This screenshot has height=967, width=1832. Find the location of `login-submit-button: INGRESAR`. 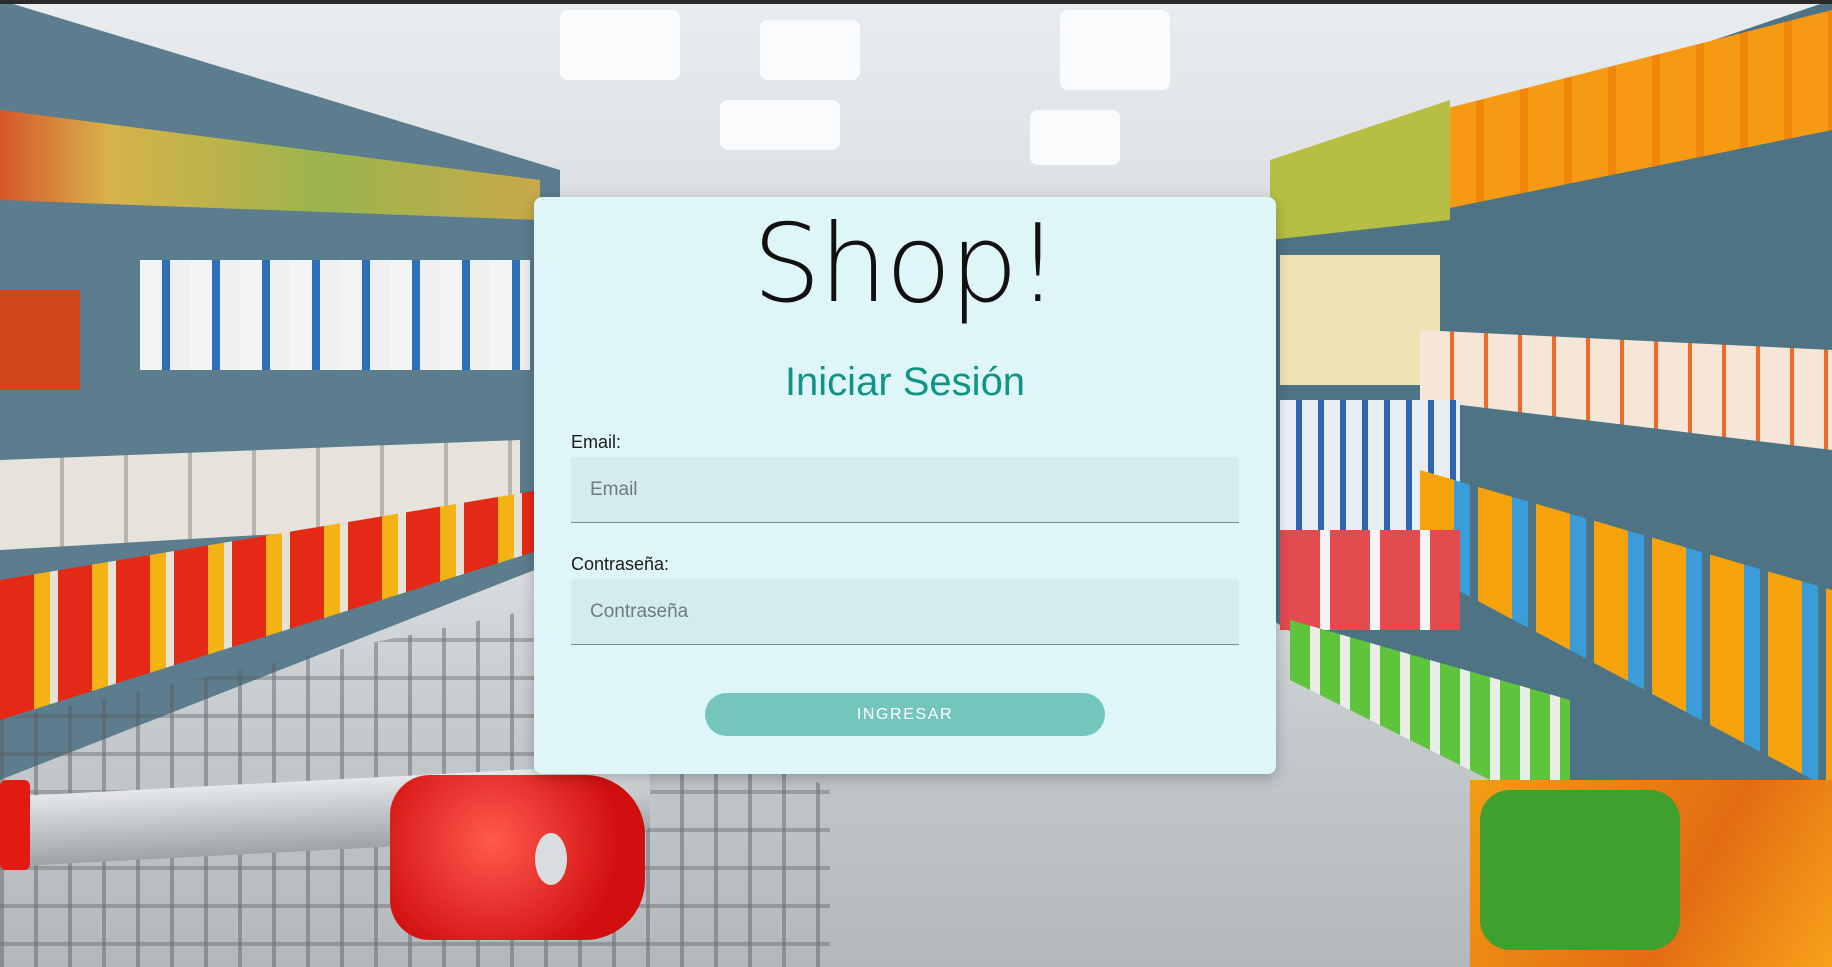

login-submit-button: INGRESAR is located at coordinates (905, 714).